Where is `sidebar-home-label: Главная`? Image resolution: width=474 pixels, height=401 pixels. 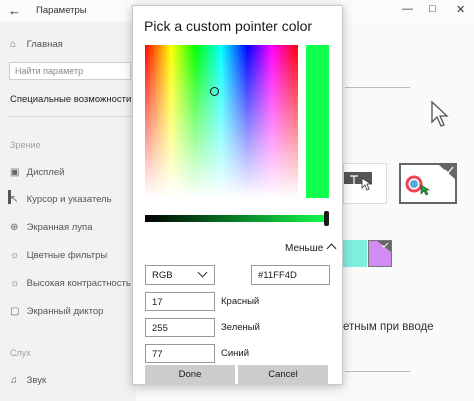
sidebar-home-label: Главная is located at coordinates (44, 44).